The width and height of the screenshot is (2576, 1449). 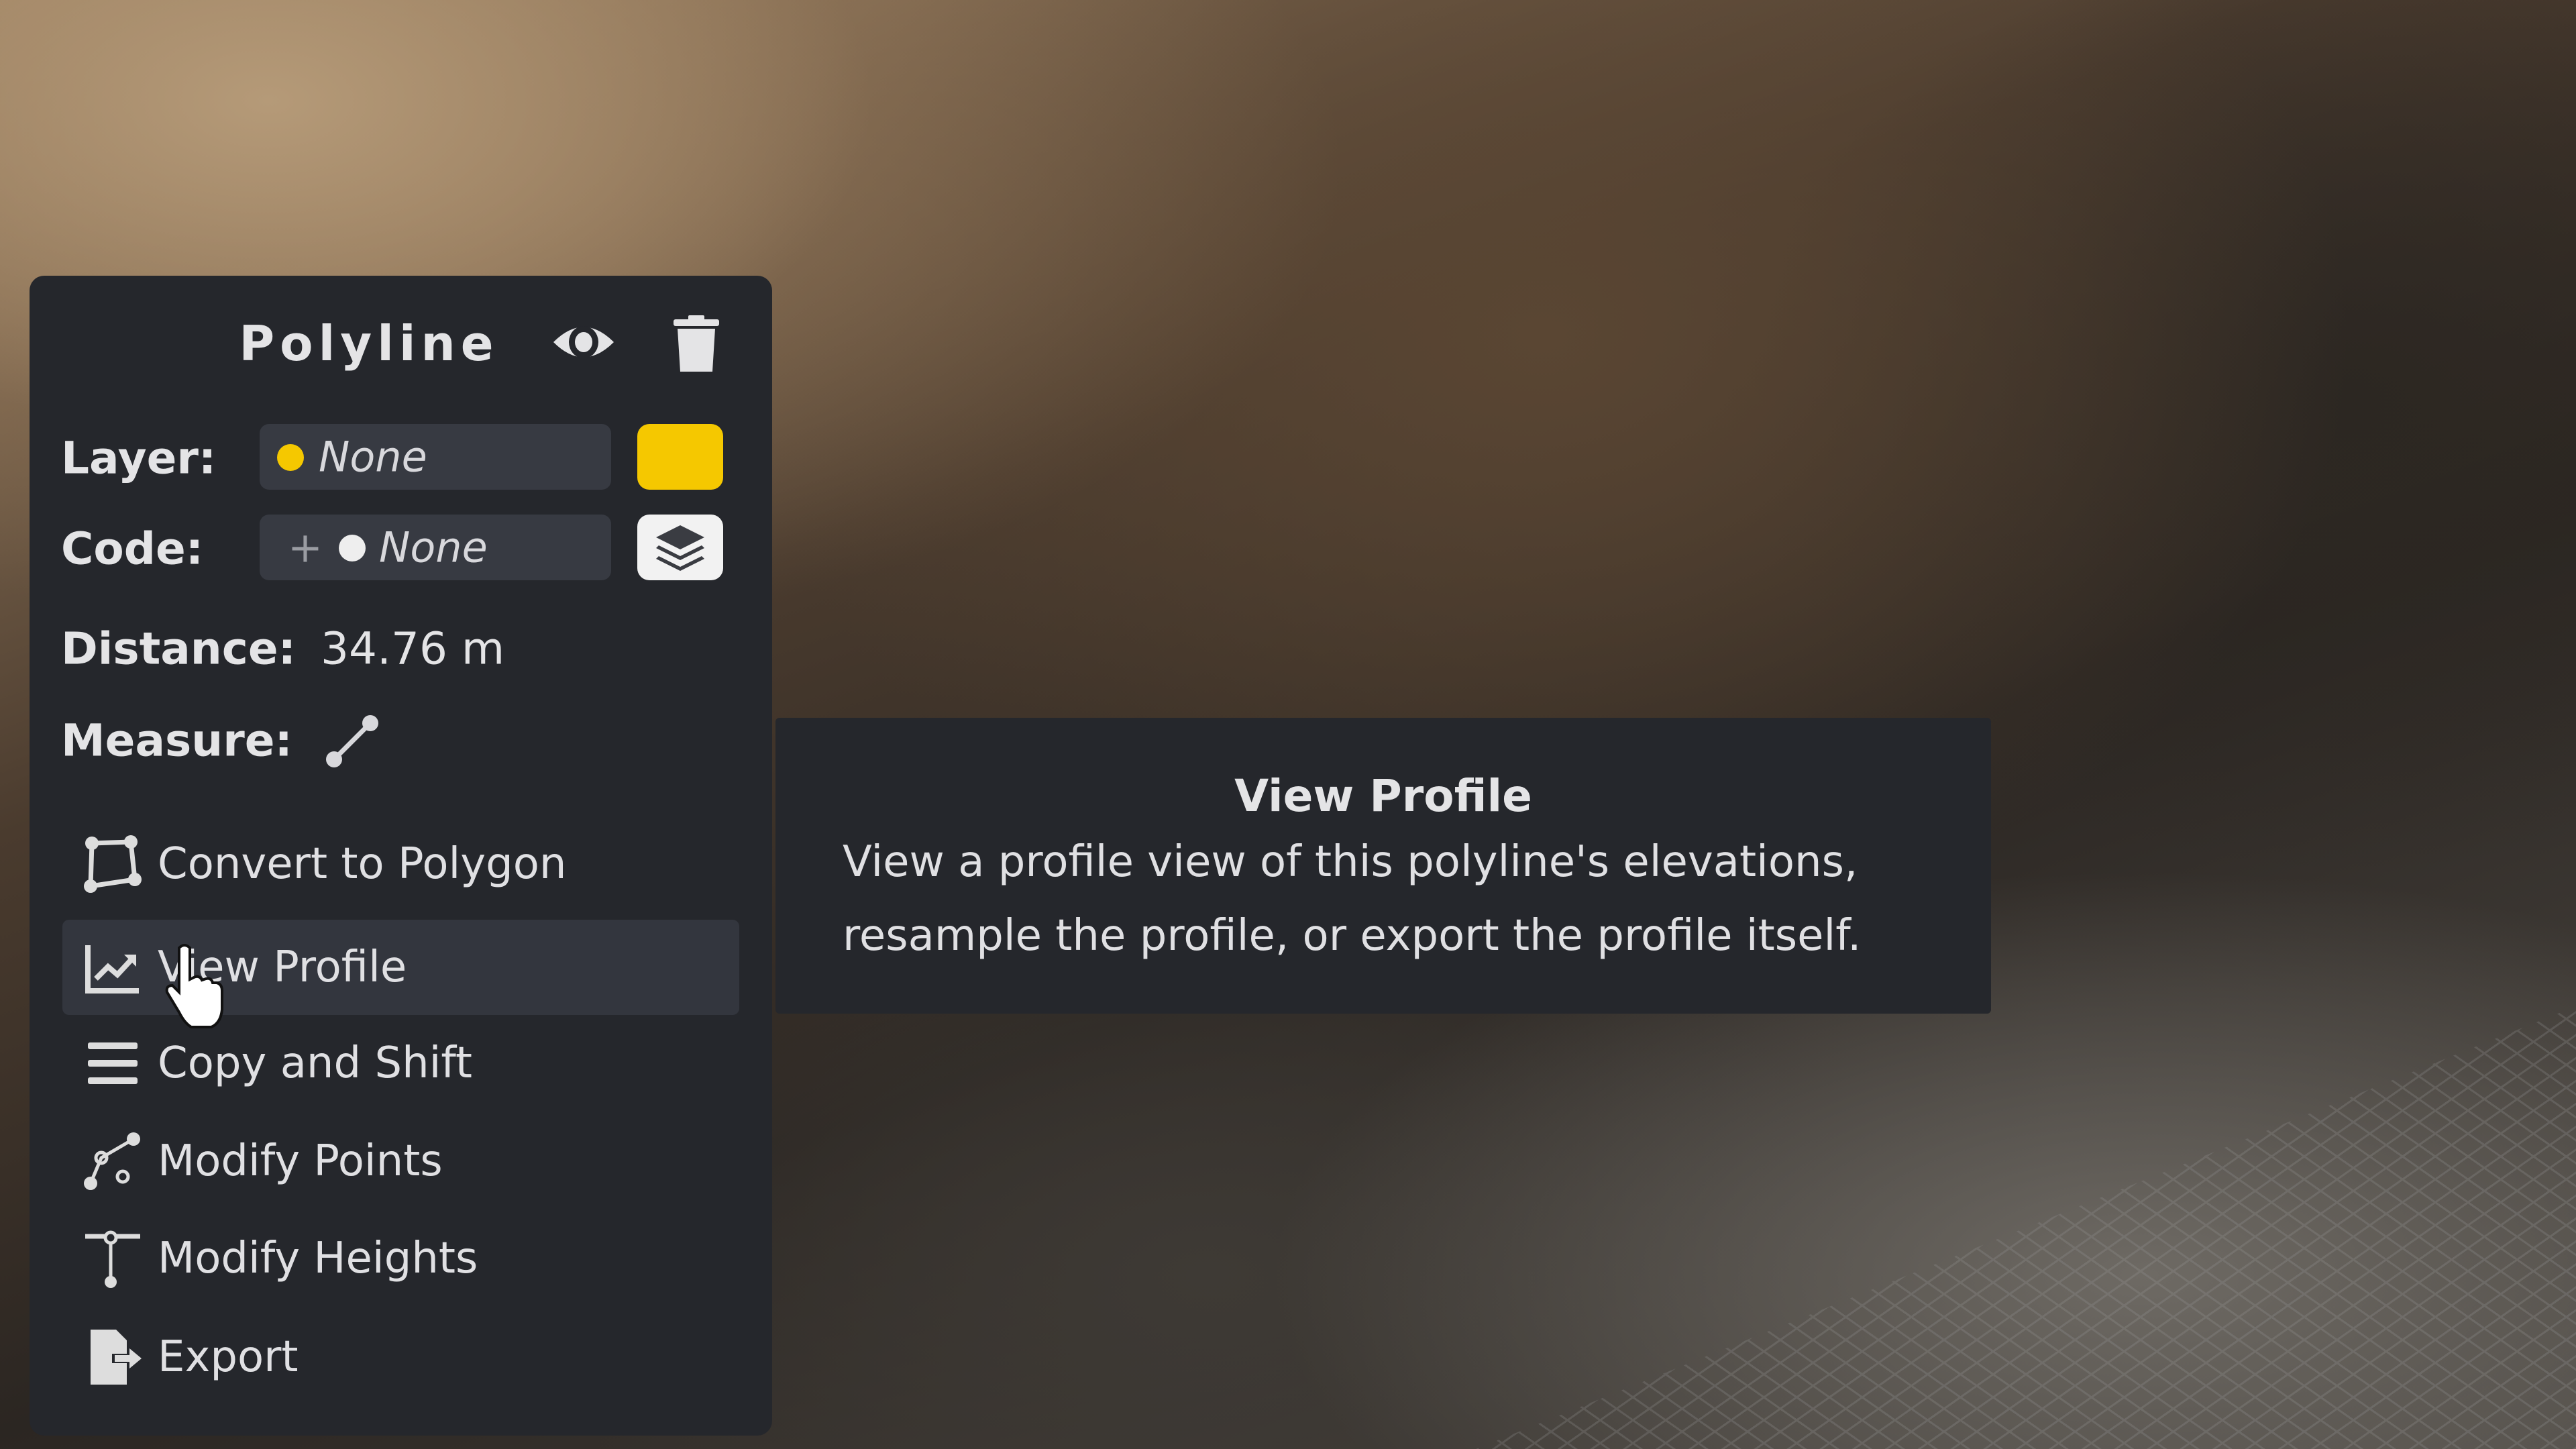 What do you see at coordinates (352, 548) in the screenshot?
I see `code-color-dot` at bounding box center [352, 548].